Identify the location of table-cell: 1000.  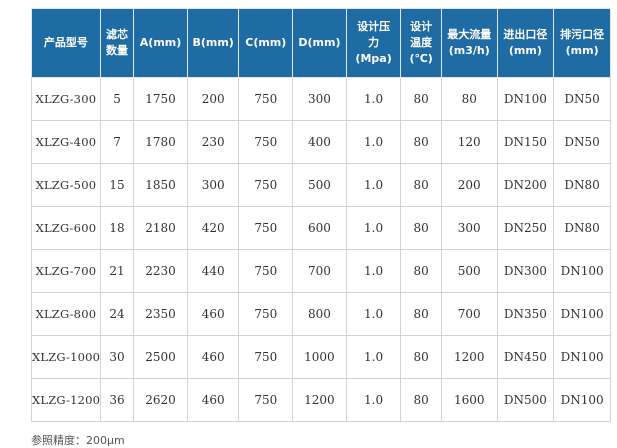
(319, 357).